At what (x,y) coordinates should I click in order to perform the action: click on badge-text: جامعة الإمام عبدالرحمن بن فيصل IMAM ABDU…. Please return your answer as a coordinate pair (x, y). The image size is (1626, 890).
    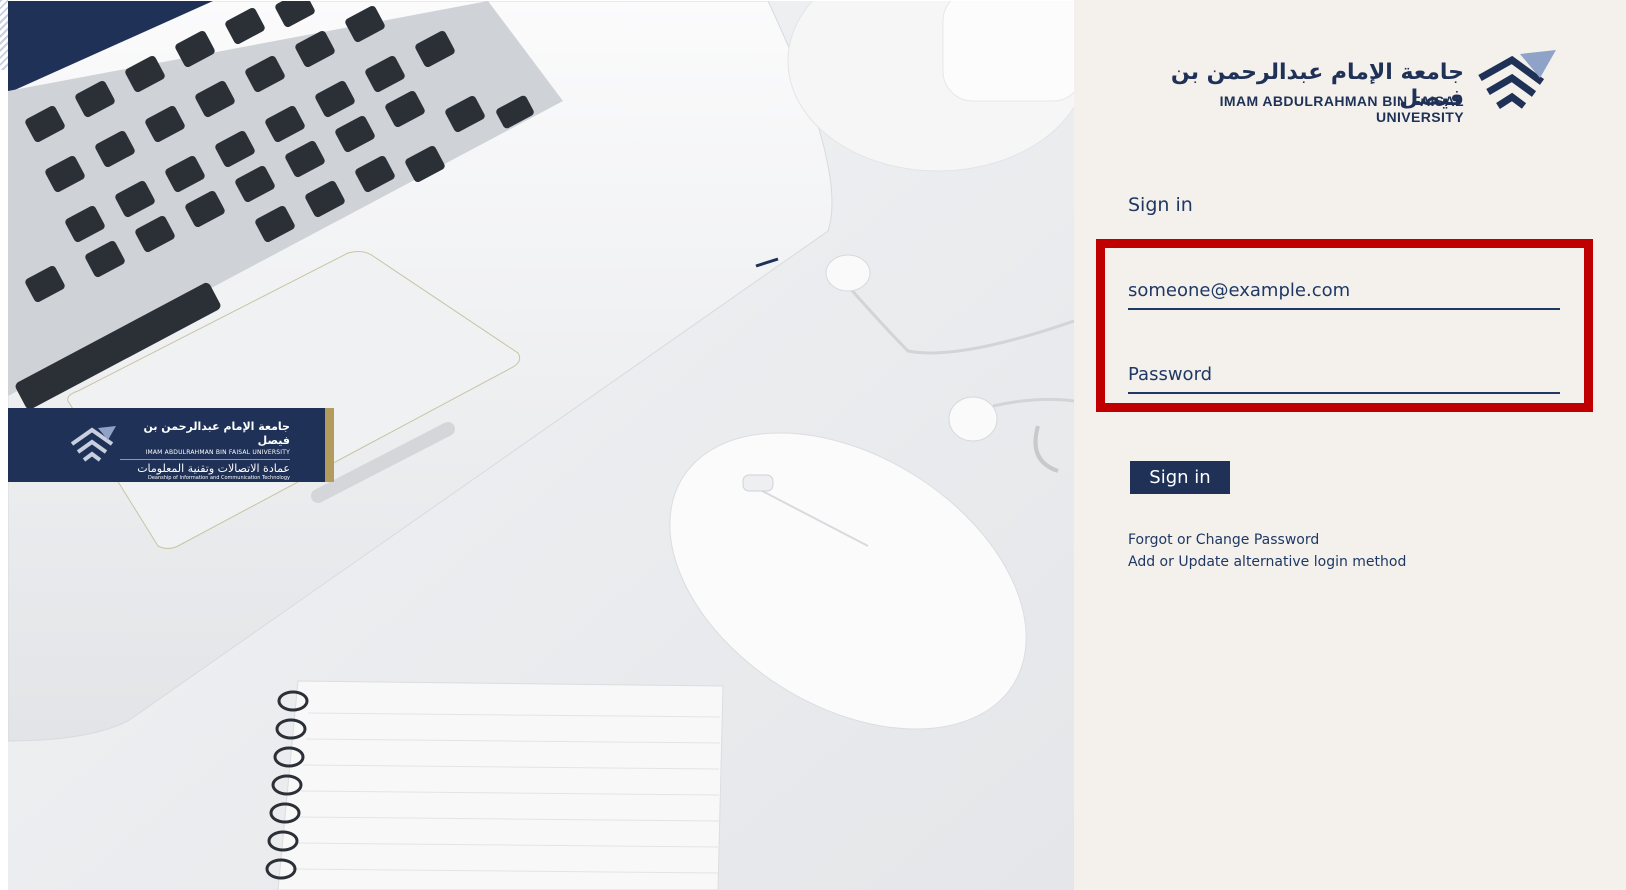
    Looking at the image, I should click on (205, 451).